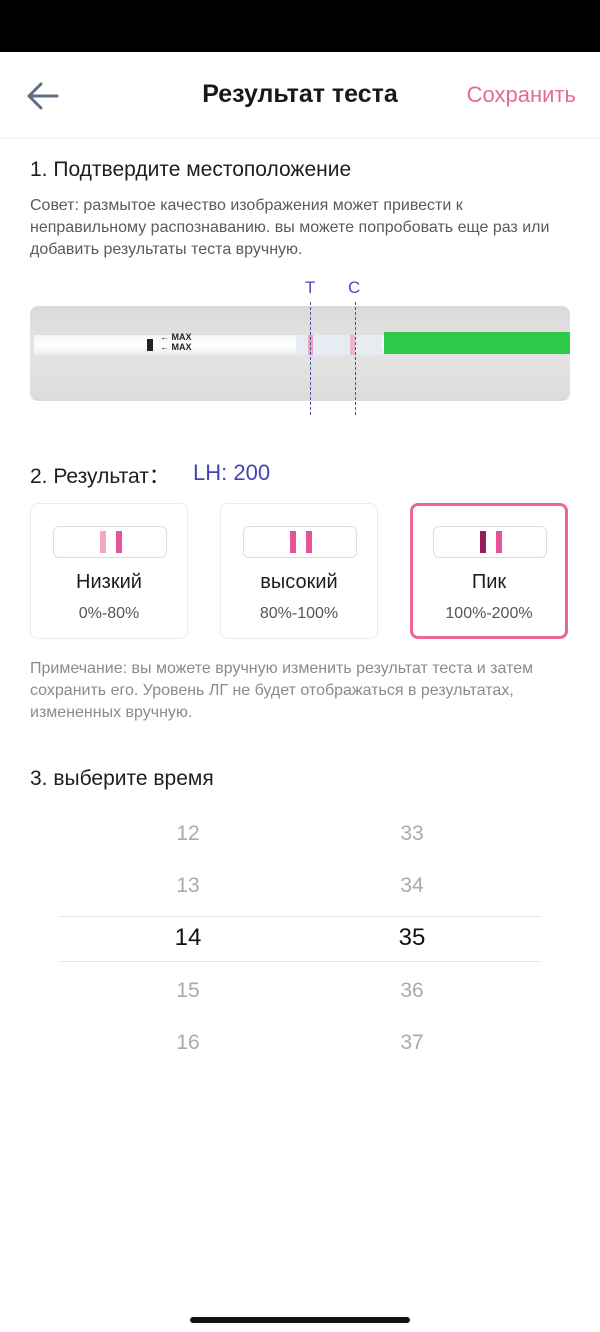  I want to click on section-title-location: 1. Подтвердите местоположение, so click(191, 169).